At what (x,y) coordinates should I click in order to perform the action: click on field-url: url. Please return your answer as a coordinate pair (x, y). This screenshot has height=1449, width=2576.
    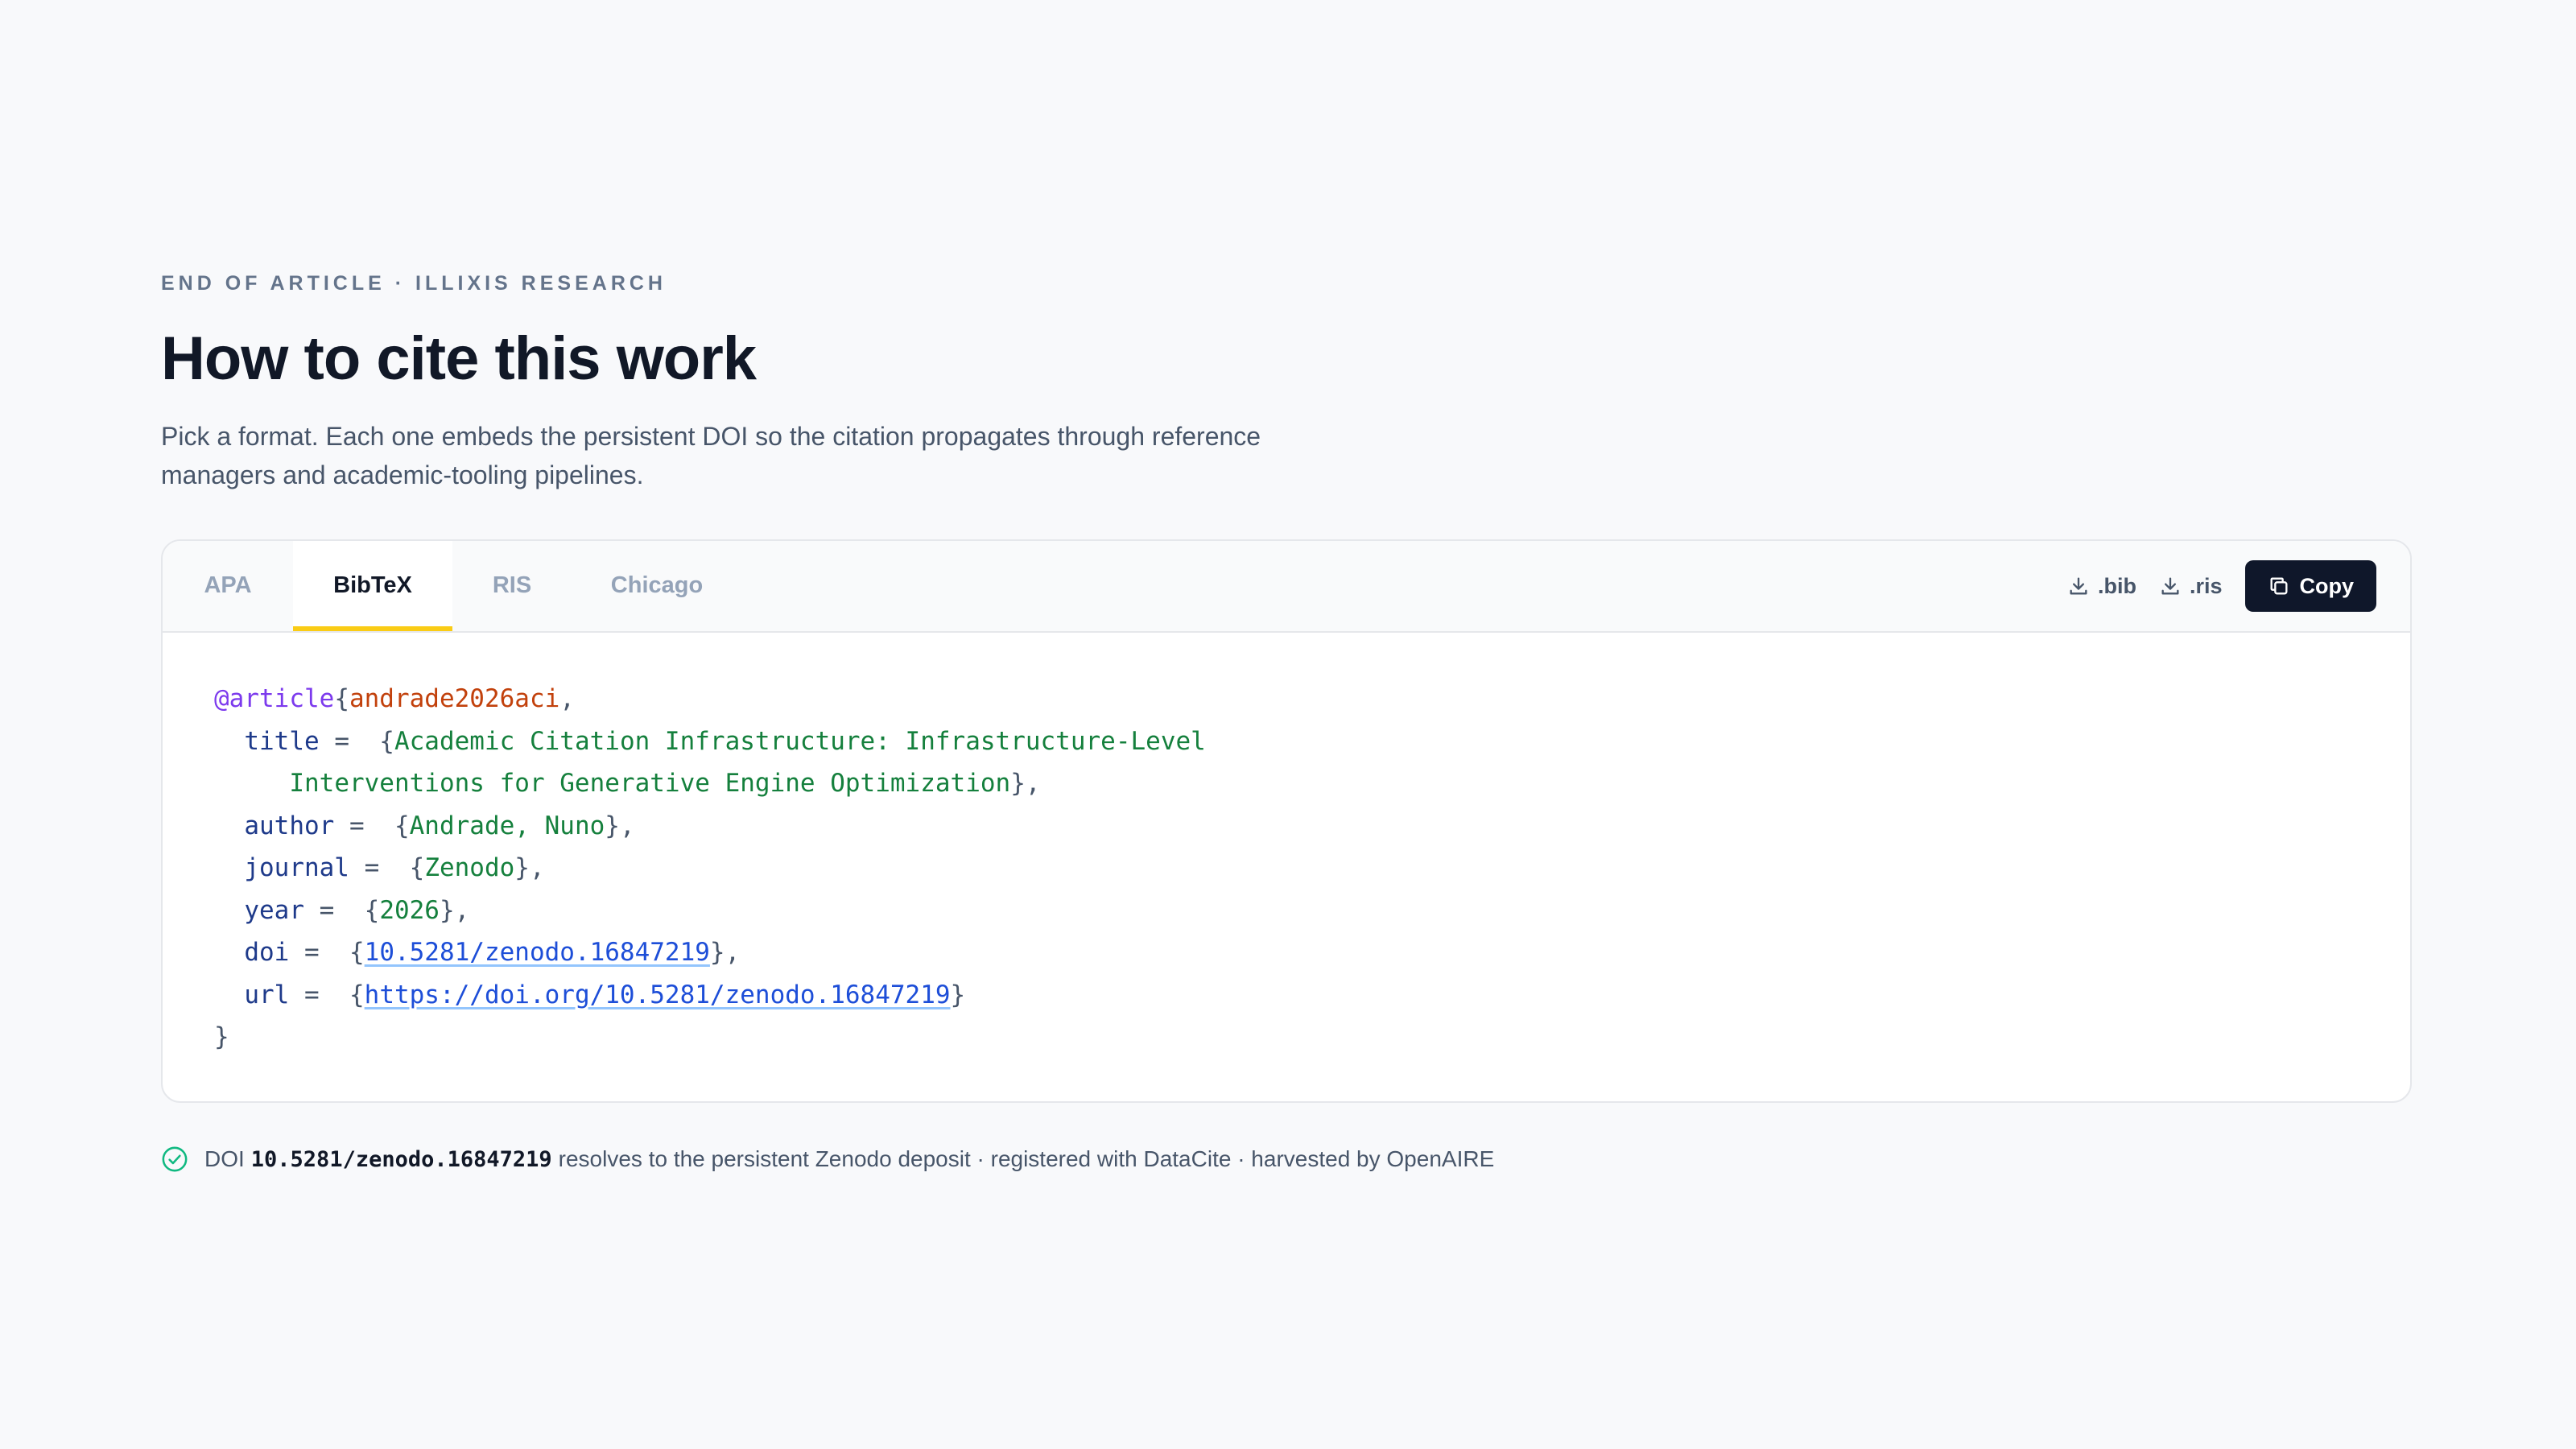
    Looking at the image, I should click on (267, 994).